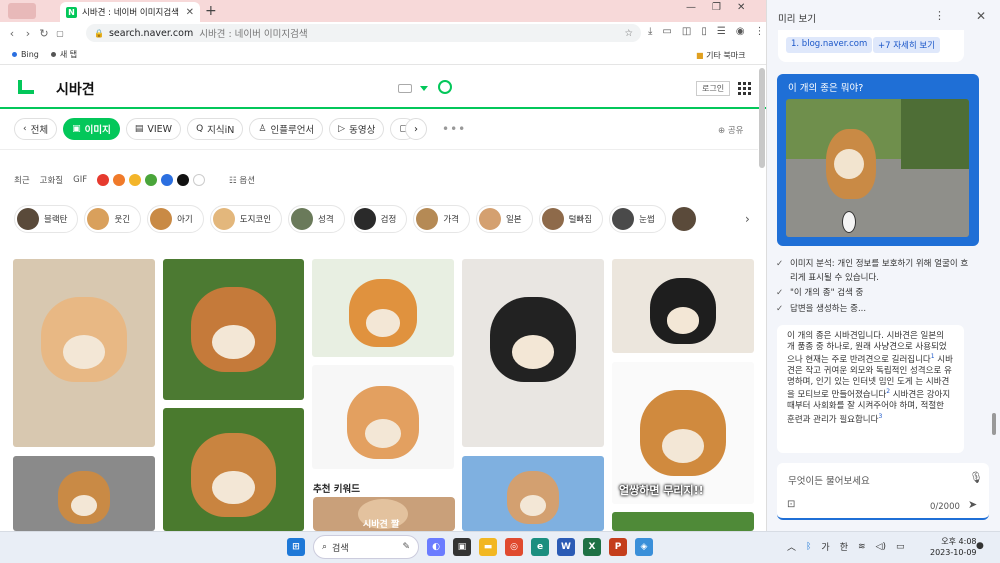 The height and width of the screenshot is (563, 1000). What do you see at coordinates (153, 129) in the screenshot?
I see `tab-view: ▤ VIEW` at bounding box center [153, 129].